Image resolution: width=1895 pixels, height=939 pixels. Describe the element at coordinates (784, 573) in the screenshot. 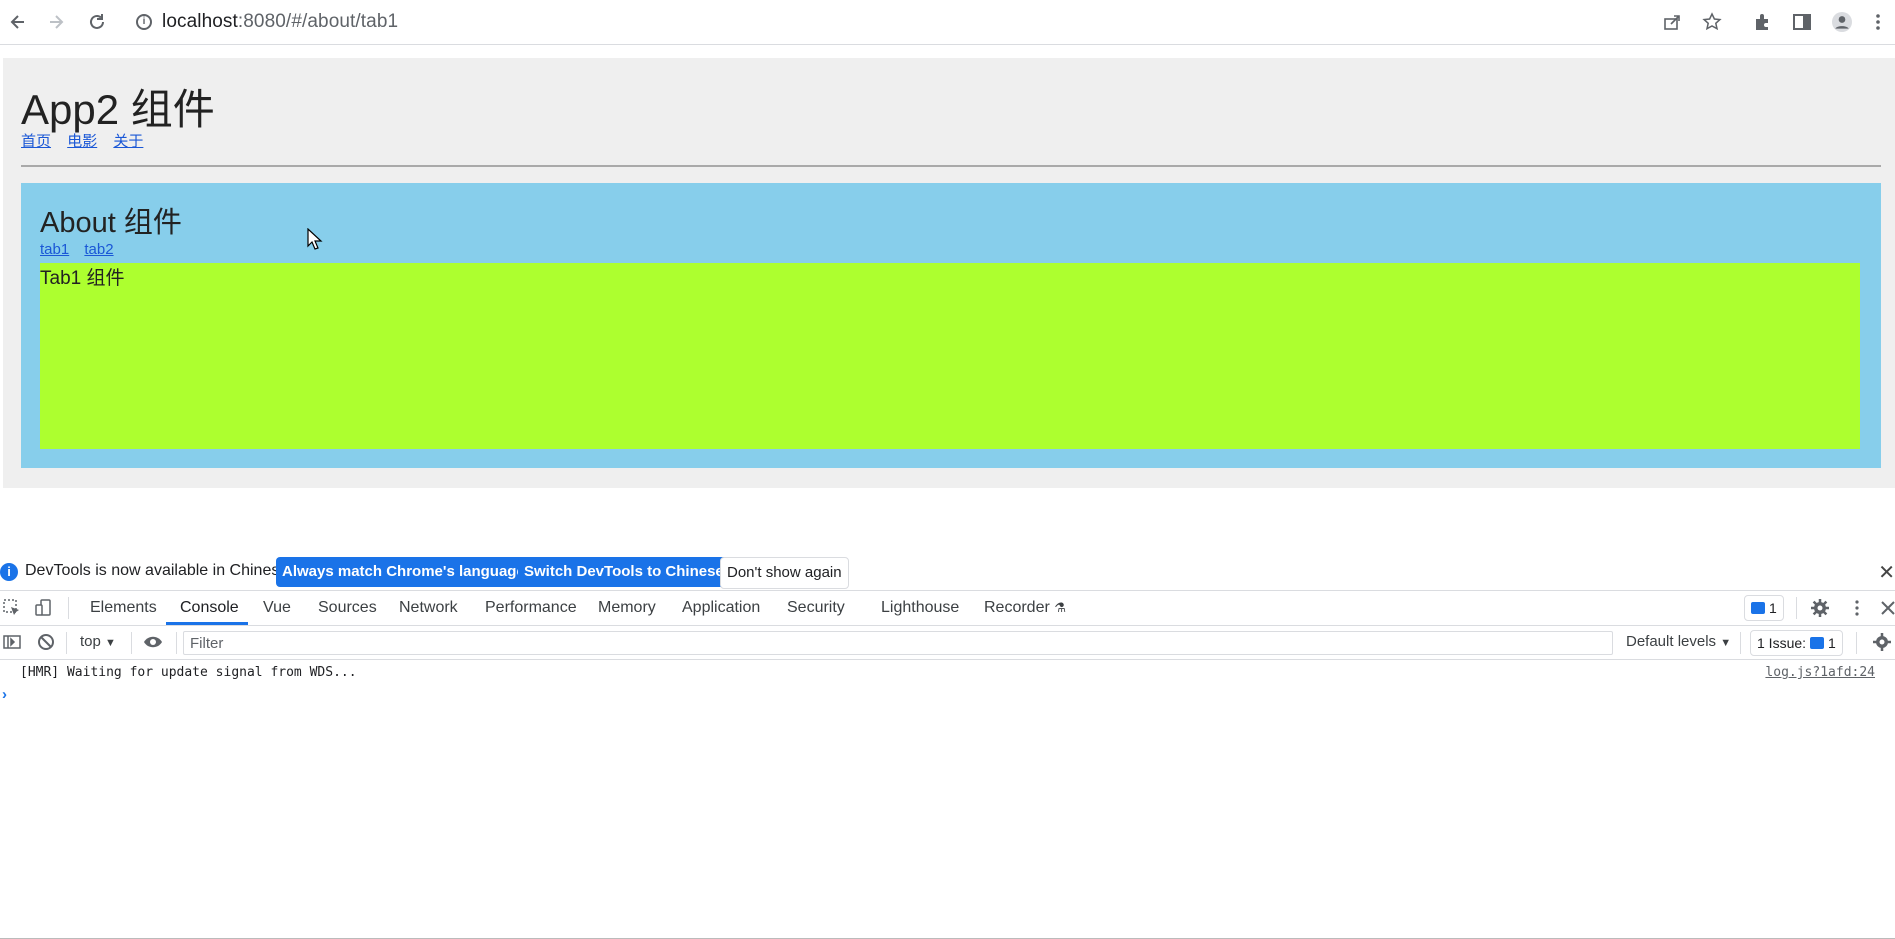

I see `dont-show-again-button: Don't show again` at that location.